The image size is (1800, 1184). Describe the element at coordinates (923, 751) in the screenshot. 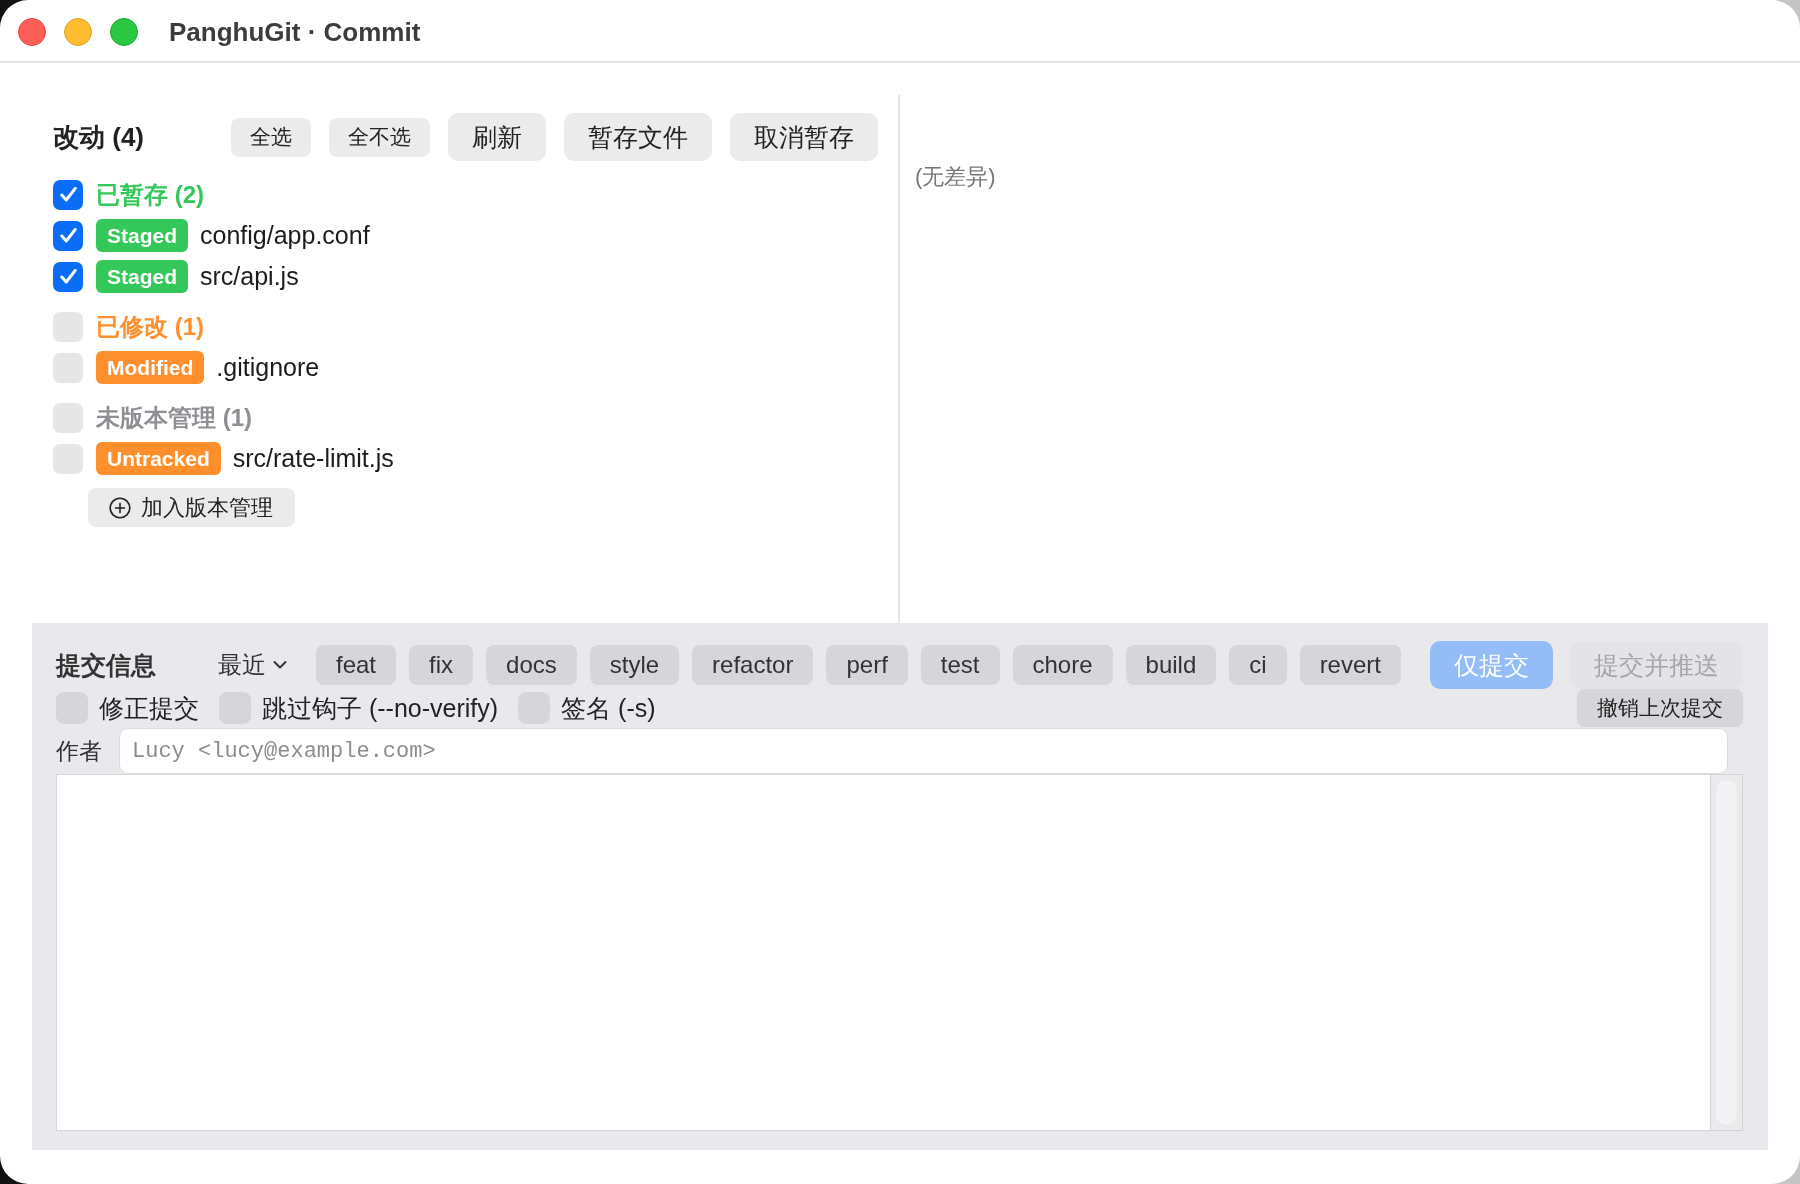

I see `author-field: Lucy <lucy@example.com>` at that location.